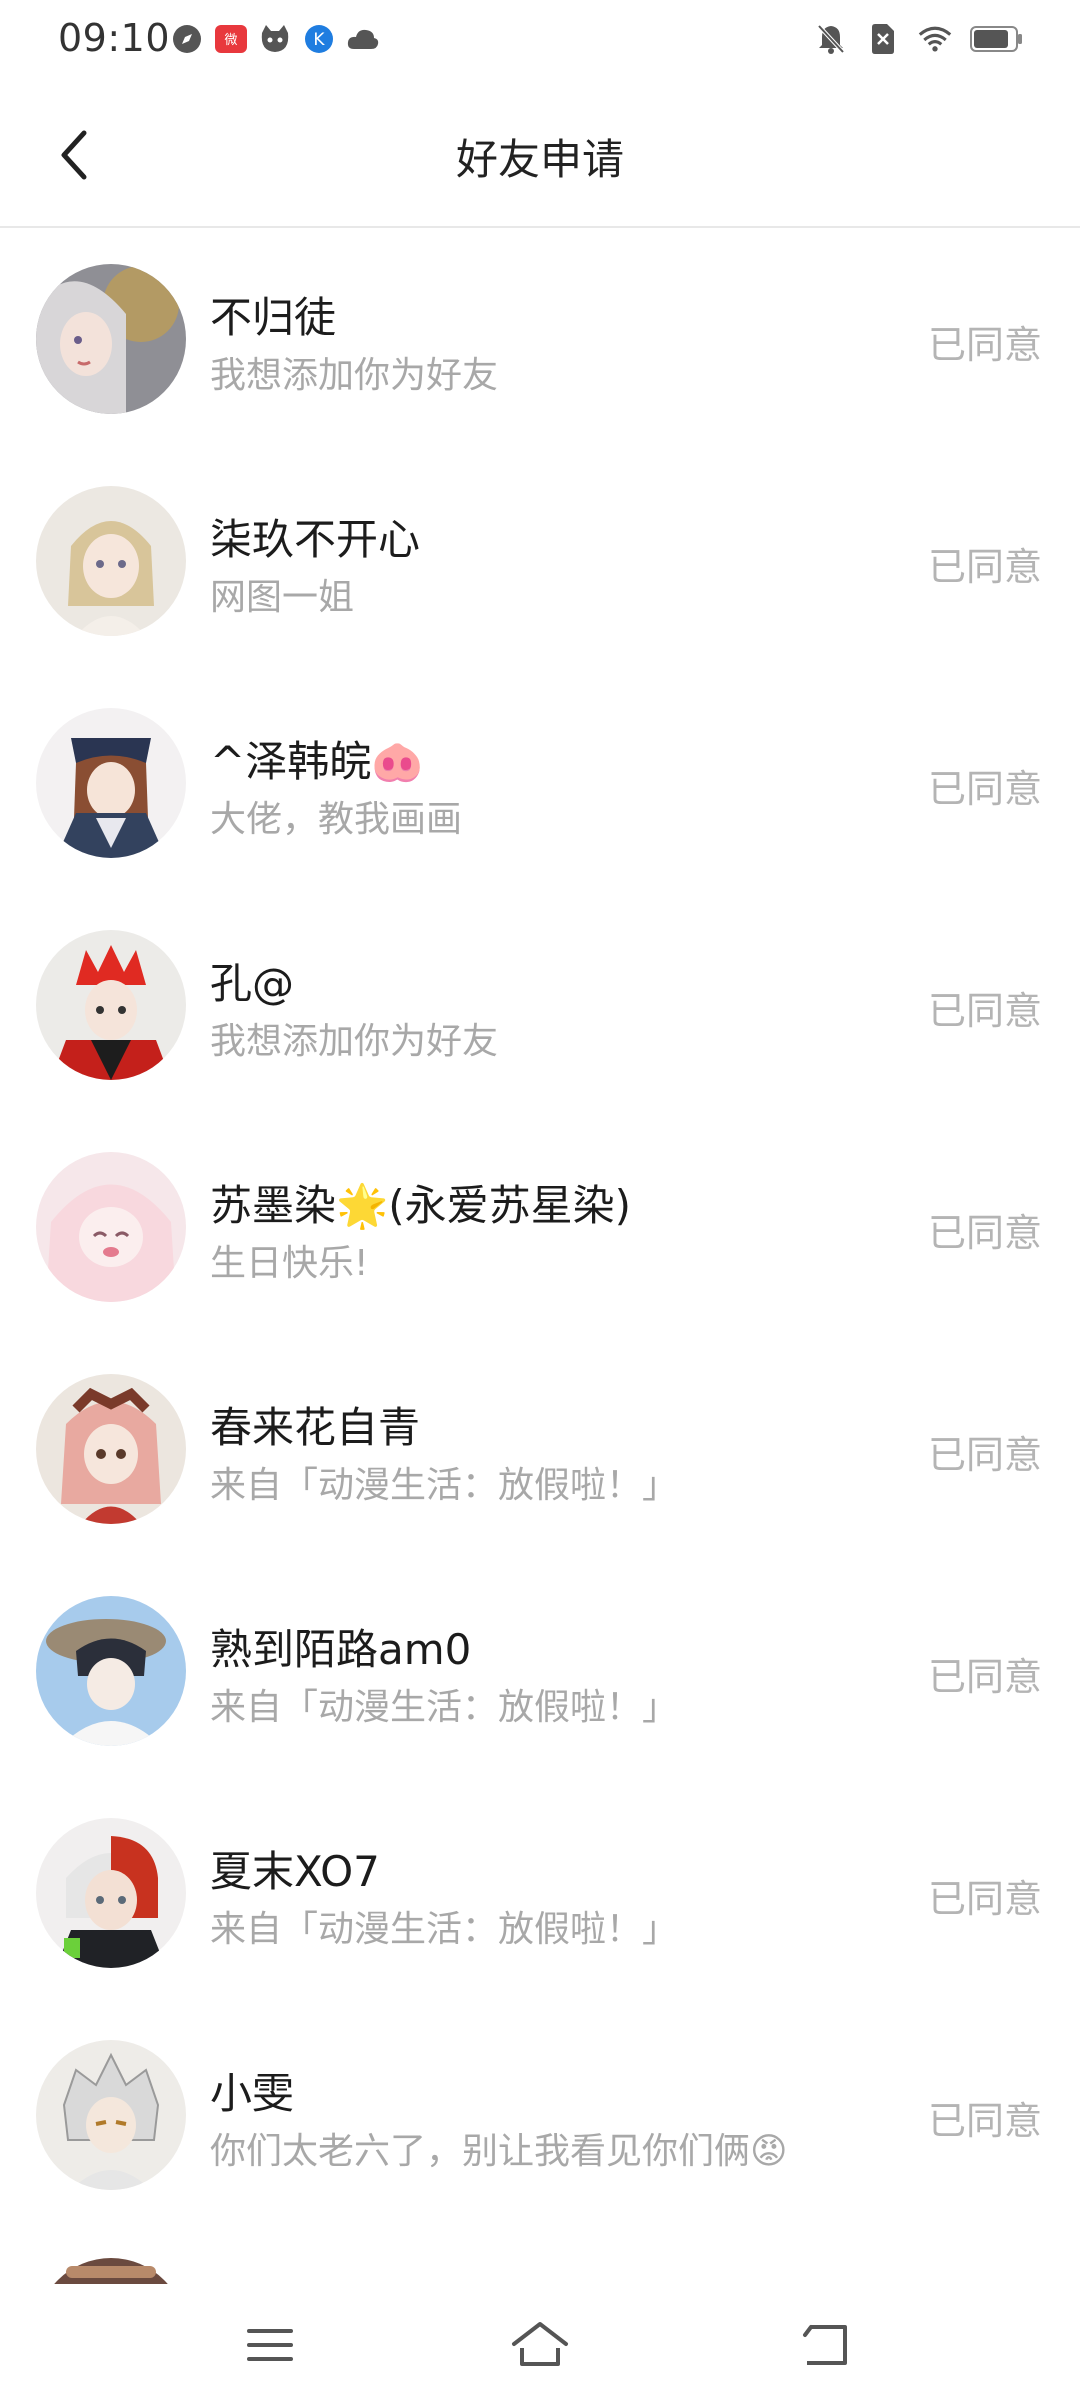 The image size is (1080, 2408). Describe the element at coordinates (540, 40) in the screenshot. I see `status-bar: 09:10 微 K` at that location.